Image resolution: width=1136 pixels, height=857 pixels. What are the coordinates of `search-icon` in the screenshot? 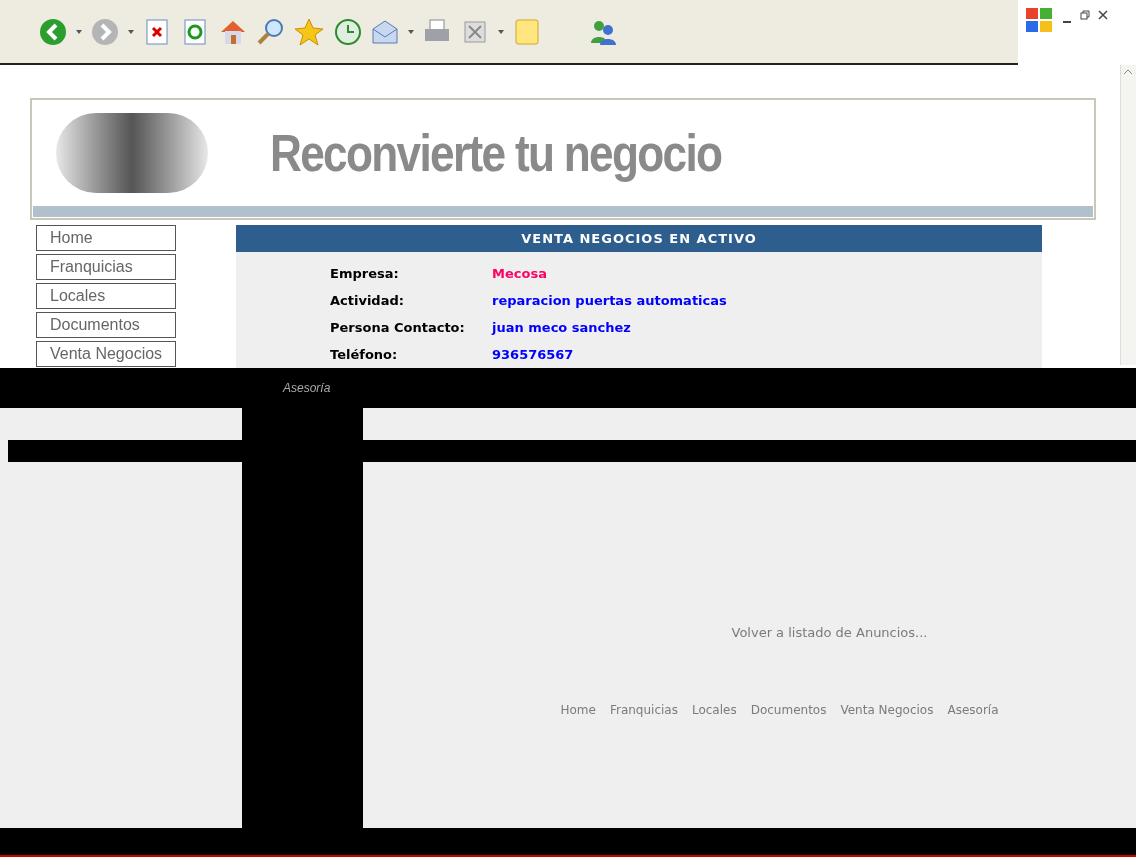 It's located at (271, 31).